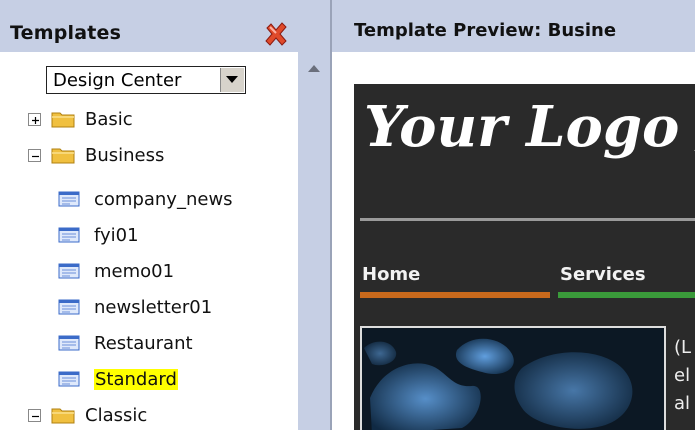  I want to click on source-dropdown-value: Design Center, so click(117, 80).